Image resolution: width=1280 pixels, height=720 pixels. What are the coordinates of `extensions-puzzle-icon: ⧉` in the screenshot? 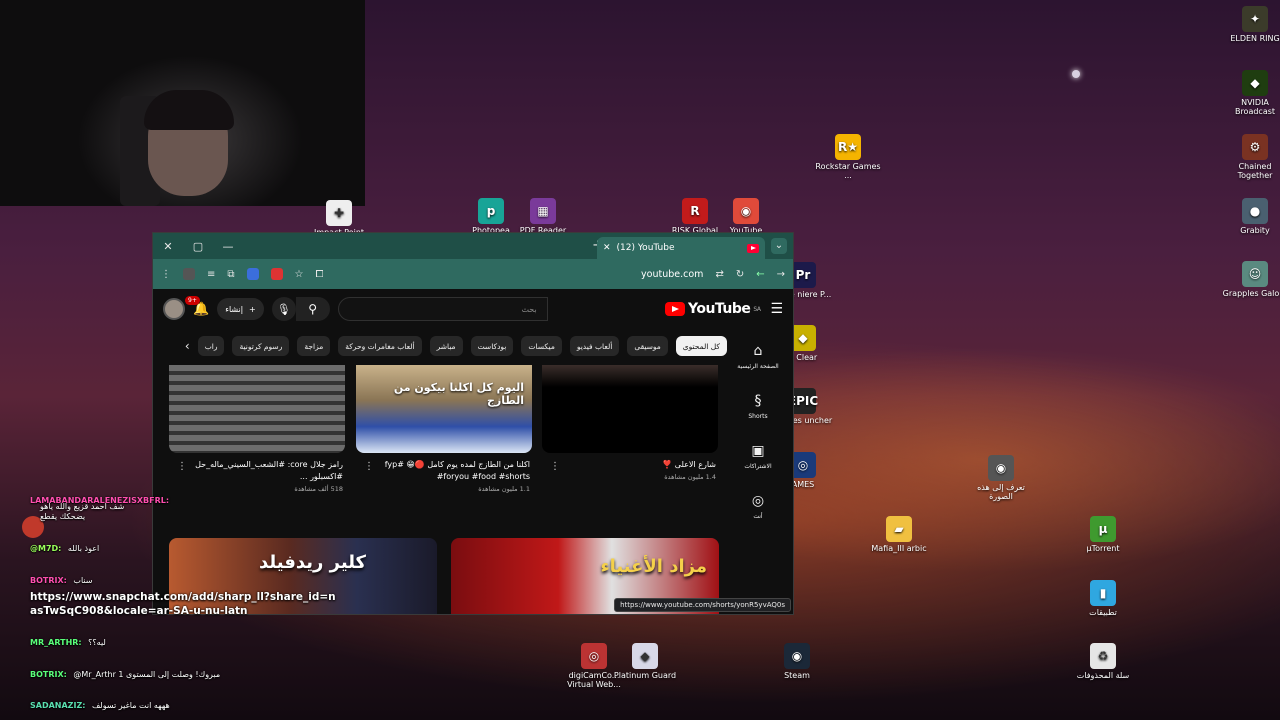 It's located at (230, 274).